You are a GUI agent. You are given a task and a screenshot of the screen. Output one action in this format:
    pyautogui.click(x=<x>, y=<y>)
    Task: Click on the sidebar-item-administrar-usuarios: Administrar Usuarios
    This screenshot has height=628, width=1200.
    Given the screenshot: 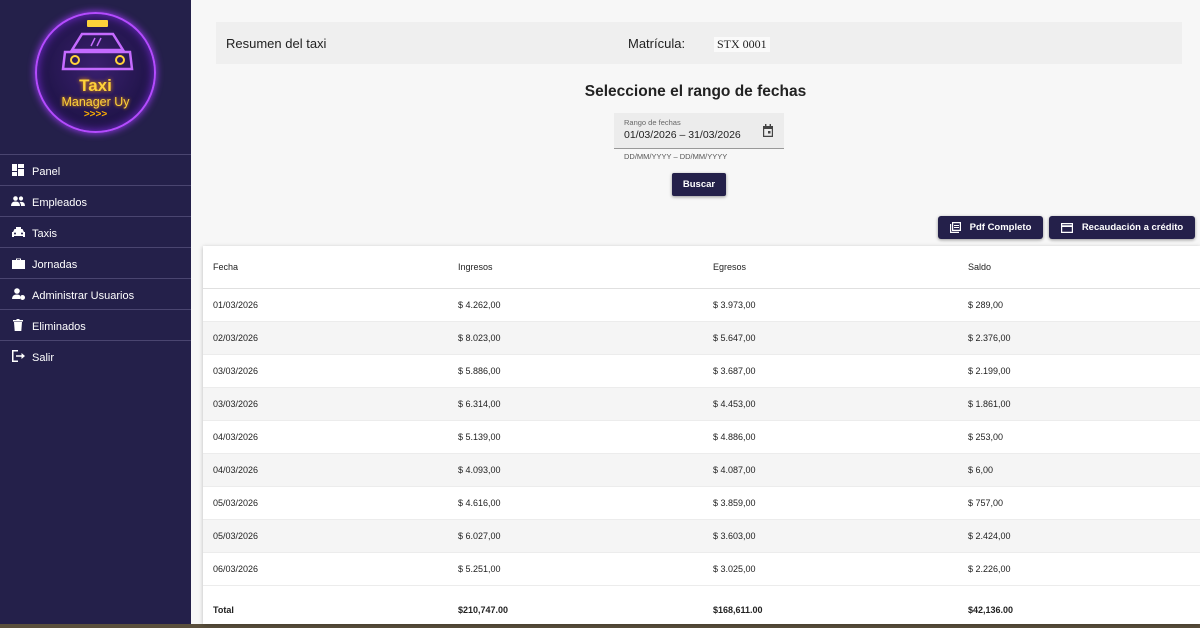 What is the action you would take?
    pyautogui.click(x=95, y=293)
    